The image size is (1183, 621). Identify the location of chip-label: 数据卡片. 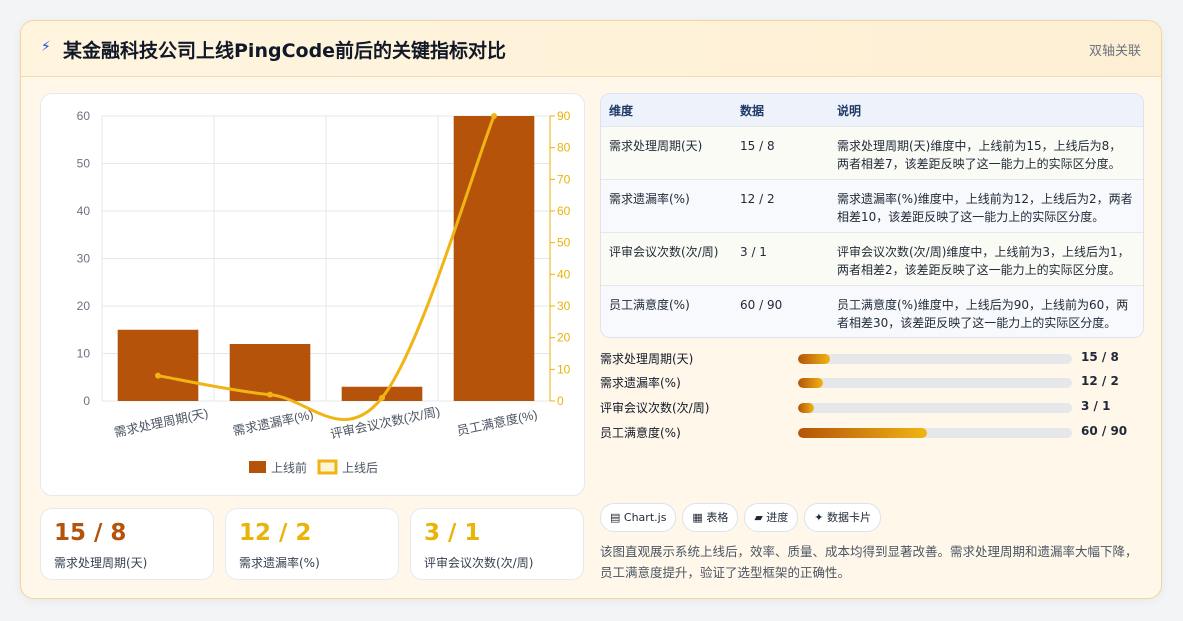
(849, 517).